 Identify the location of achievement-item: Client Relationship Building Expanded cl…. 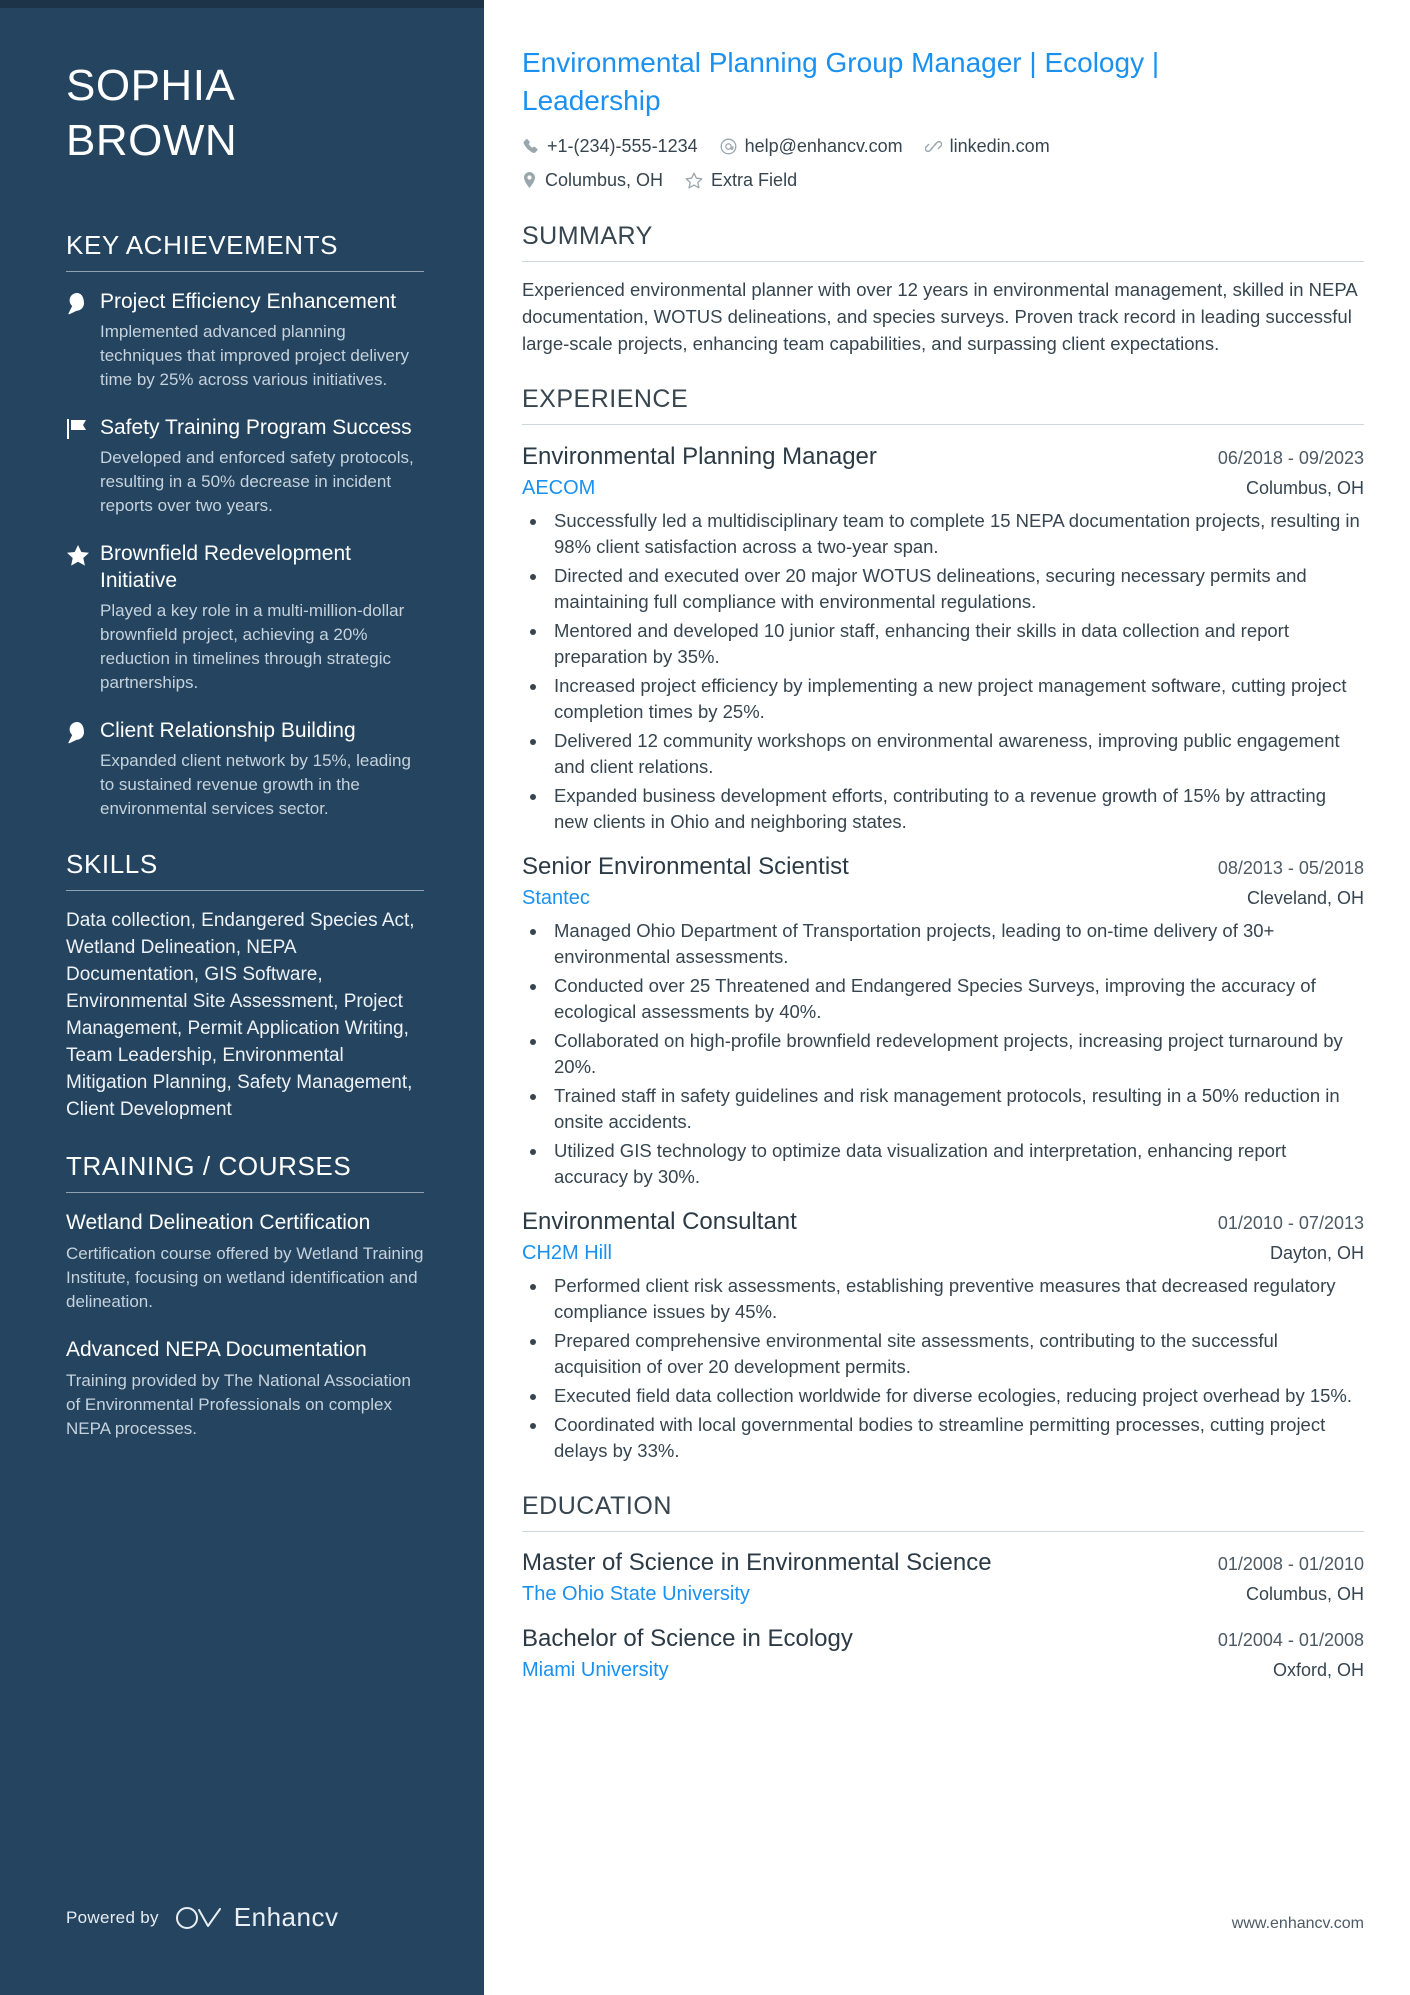
(245, 769).